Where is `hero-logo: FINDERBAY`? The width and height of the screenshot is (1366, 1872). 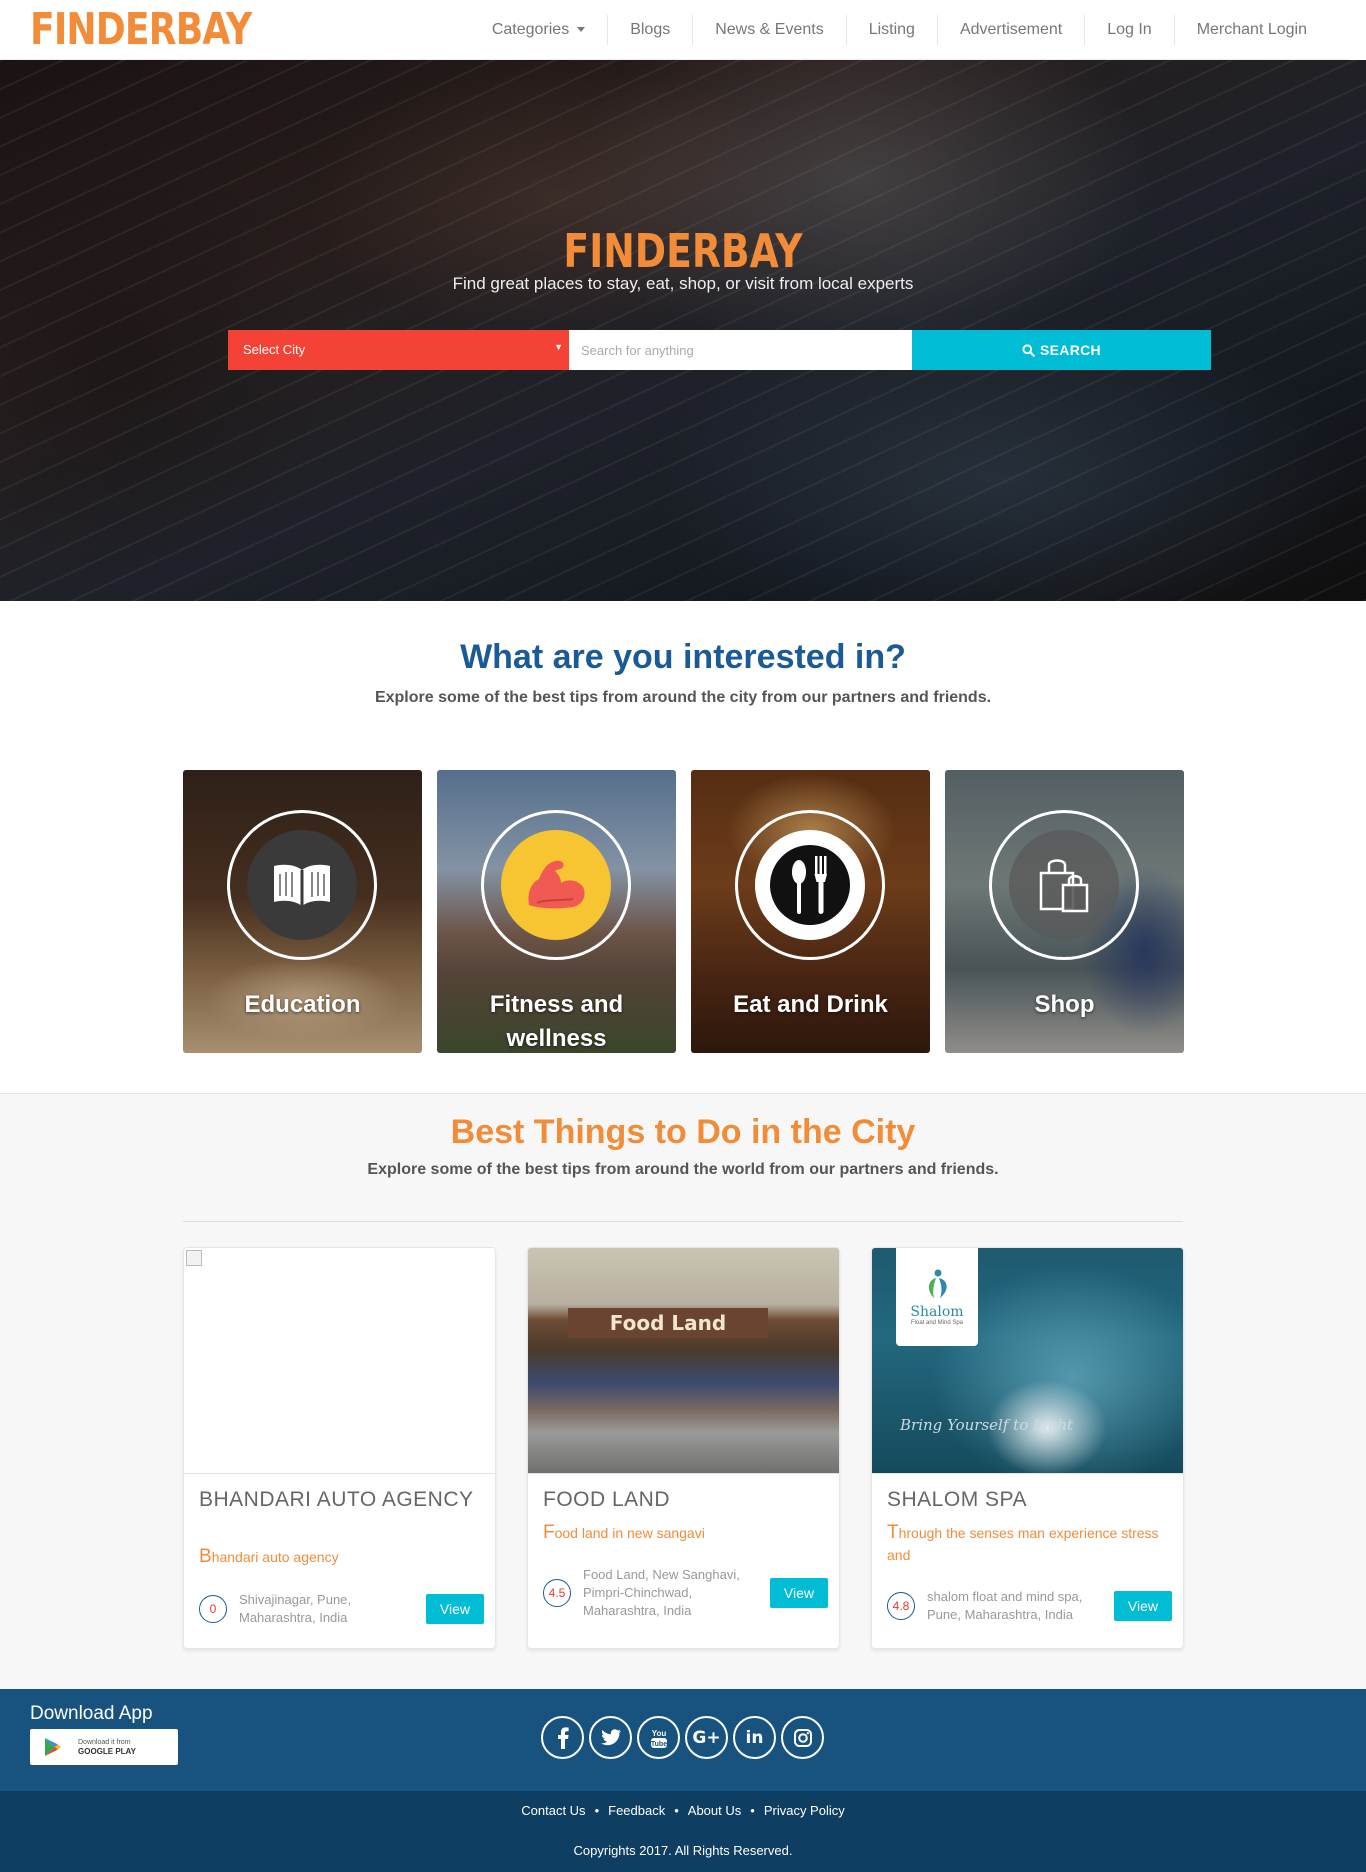
hero-logo: FINDERBAY is located at coordinates (683, 251).